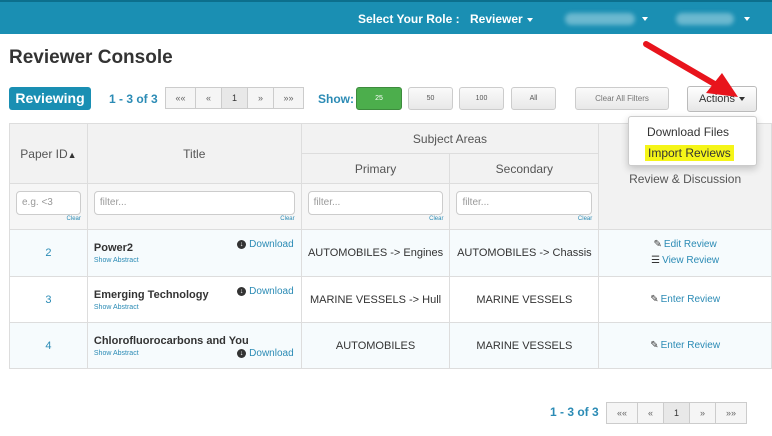  I want to click on header-primary: Primary, so click(375, 168).